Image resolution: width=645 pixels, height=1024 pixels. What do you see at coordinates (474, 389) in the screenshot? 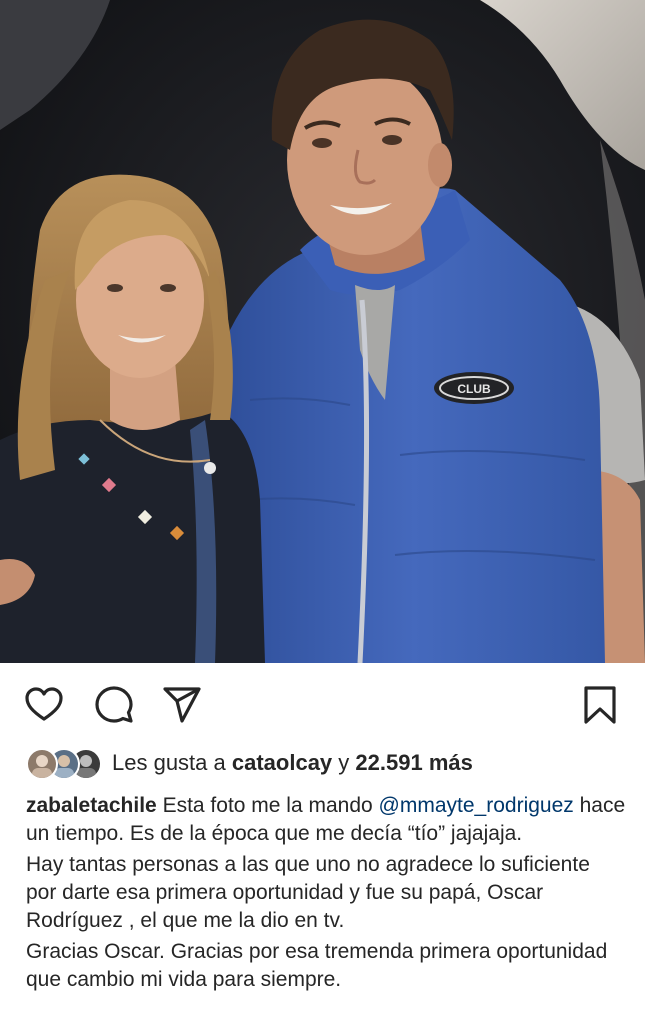
I see `jacket-logo-text: CLUB` at bounding box center [474, 389].